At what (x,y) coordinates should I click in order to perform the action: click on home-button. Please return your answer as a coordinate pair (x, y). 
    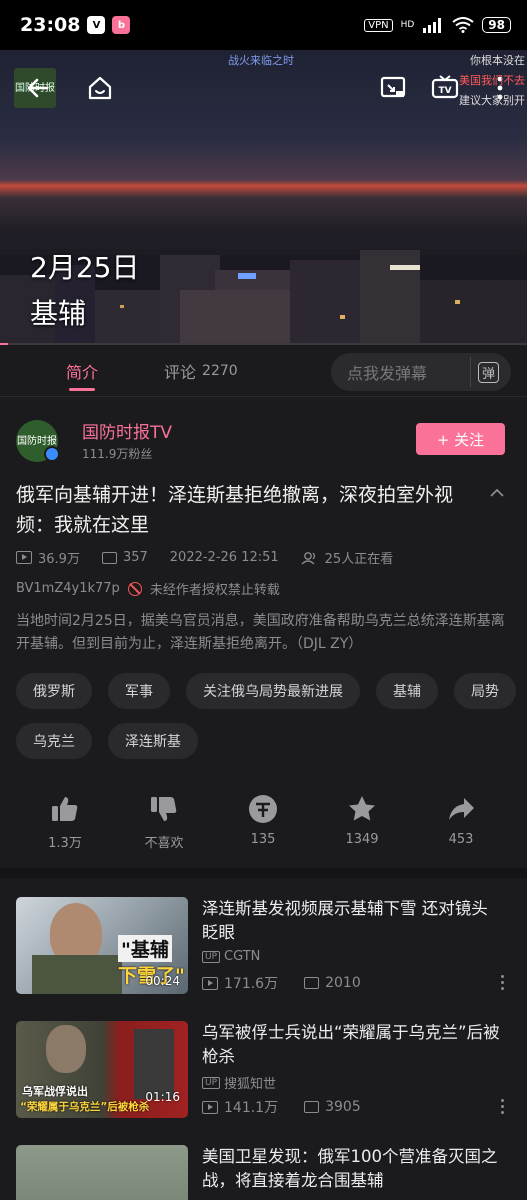
    Looking at the image, I should click on (100, 88).